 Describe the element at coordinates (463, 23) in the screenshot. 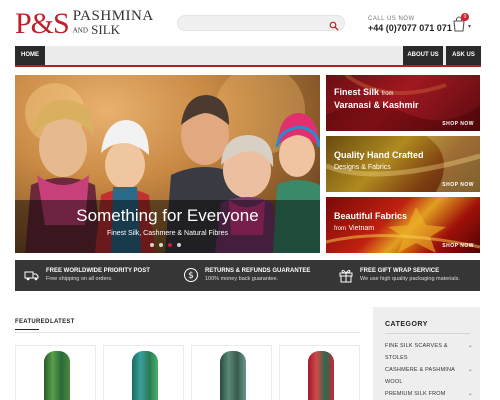

I see `cart-button: 0 ▾` at that location.